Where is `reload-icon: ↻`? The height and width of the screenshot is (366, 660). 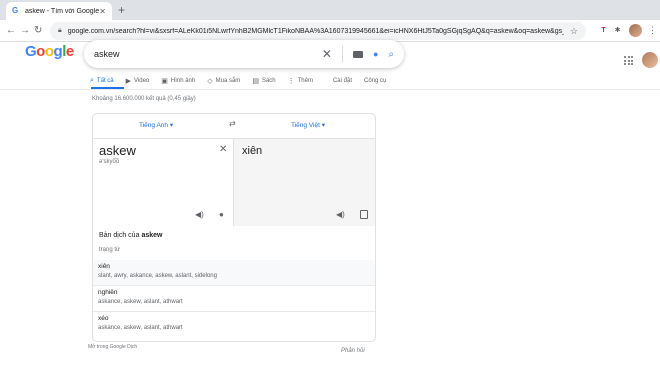 reload-icon: ↻ is located at coordinates (38, 31).